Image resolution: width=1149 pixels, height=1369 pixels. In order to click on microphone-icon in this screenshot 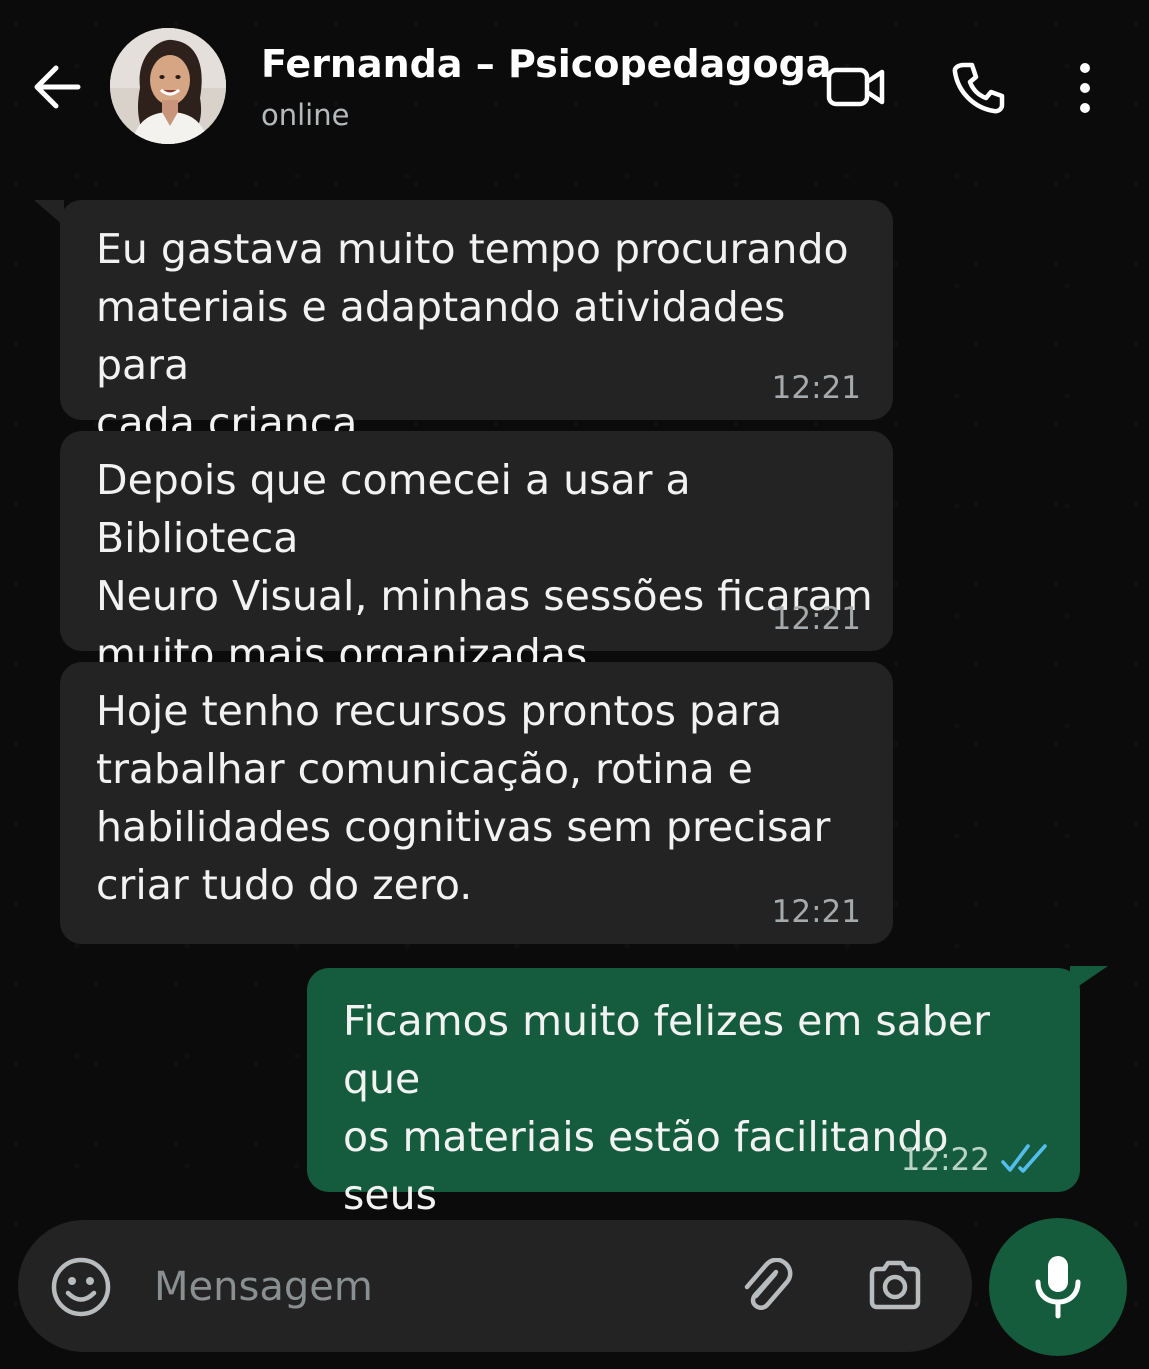, I will do `click(1058, 1287)`.